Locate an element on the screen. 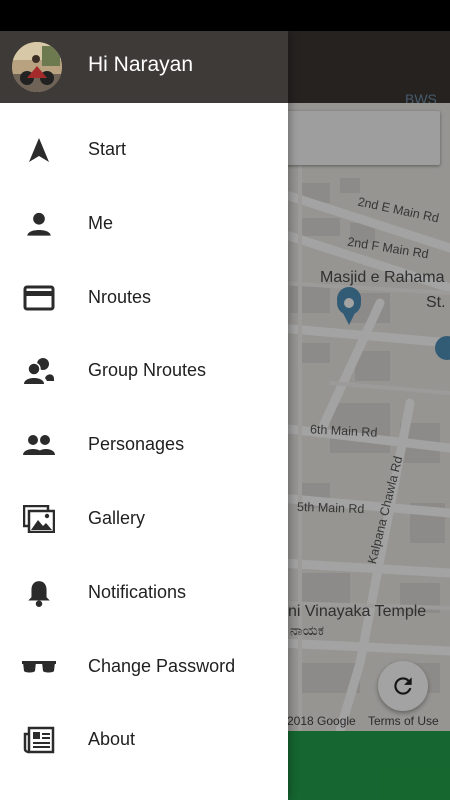 The image size is (450, 800). drawer-item-change-password: Change Password is located at coordinates (144, 667).